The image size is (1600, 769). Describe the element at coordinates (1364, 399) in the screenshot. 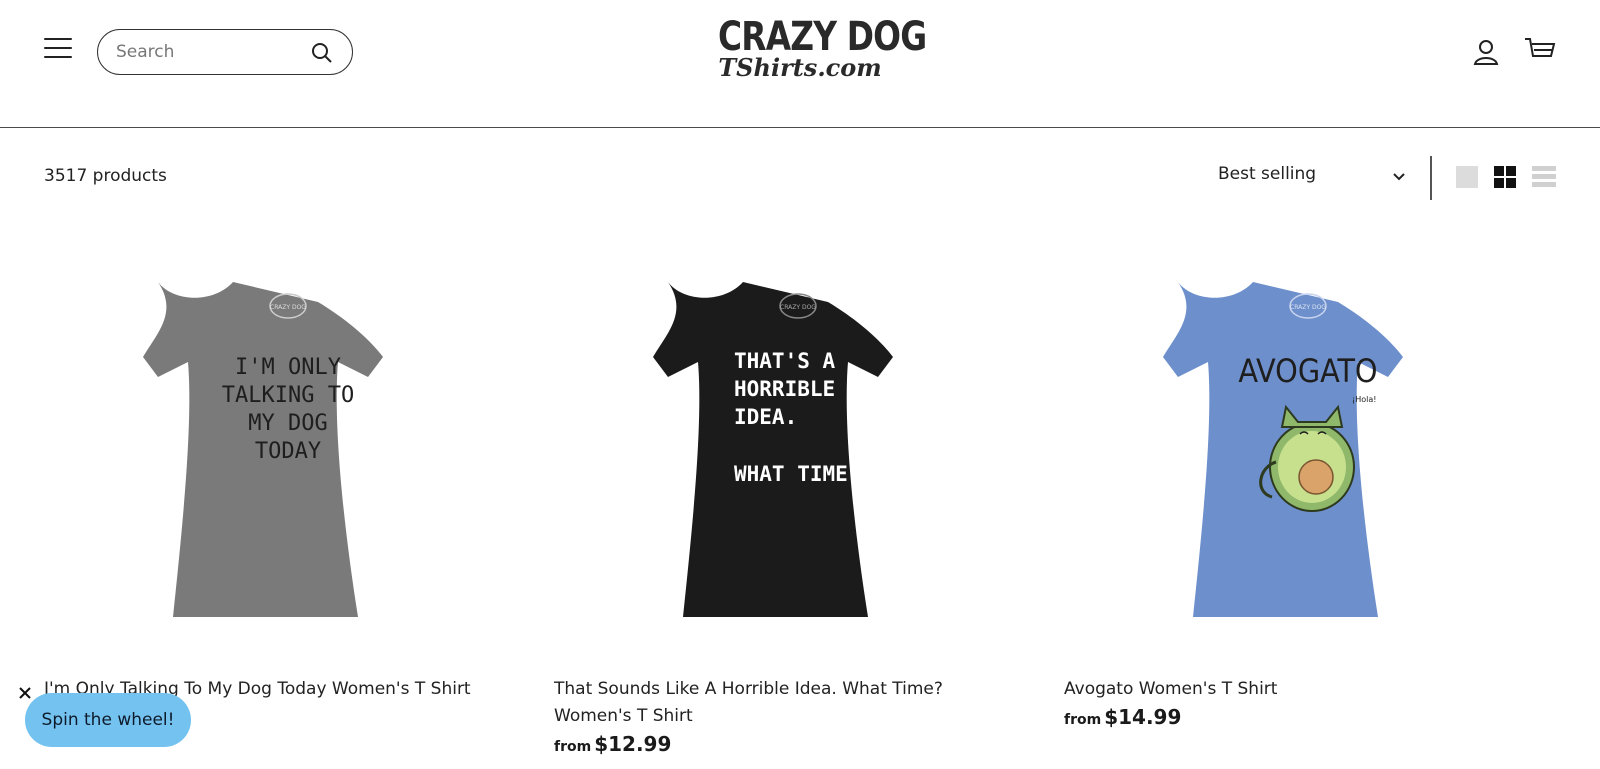

I see `speech-bubble-text: ¡Hola!` at that location.